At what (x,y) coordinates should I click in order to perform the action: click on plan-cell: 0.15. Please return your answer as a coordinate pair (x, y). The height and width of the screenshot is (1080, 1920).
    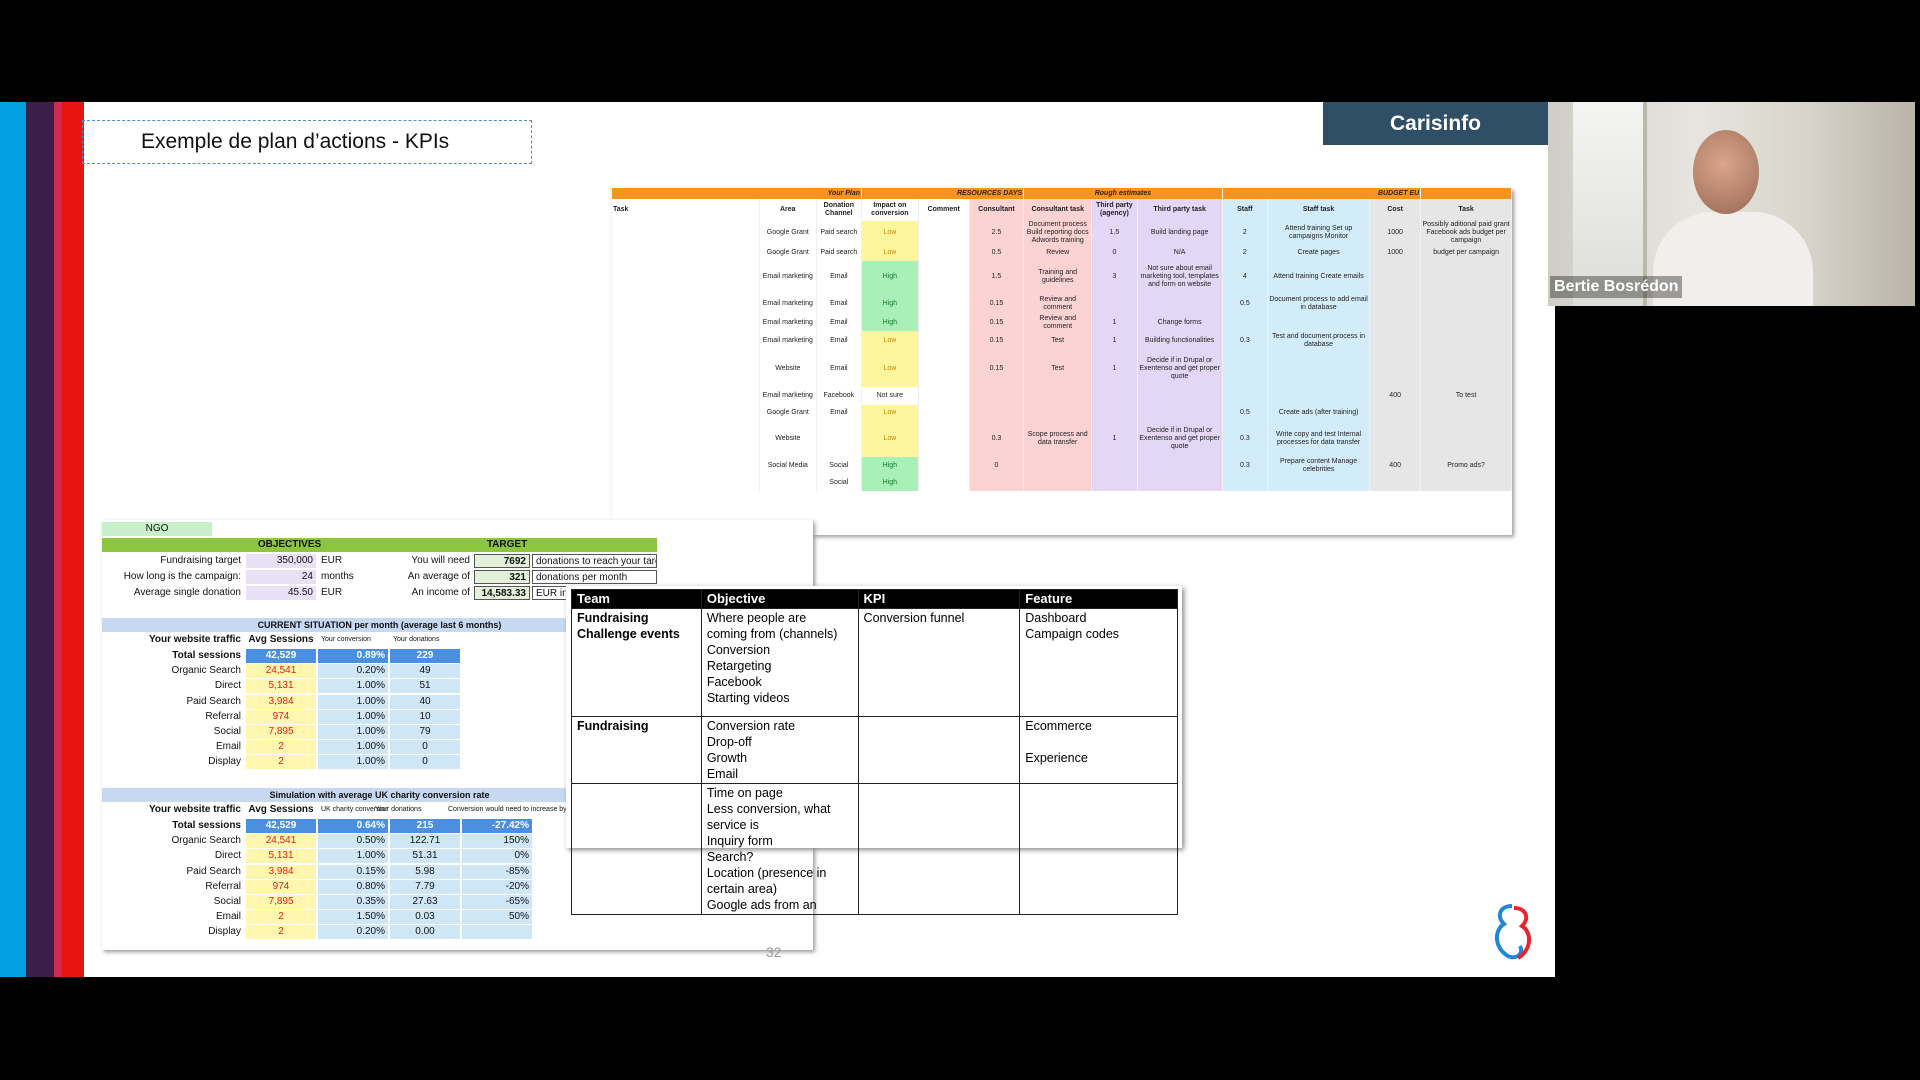
    Looking at the image, I should click on (997, 323).